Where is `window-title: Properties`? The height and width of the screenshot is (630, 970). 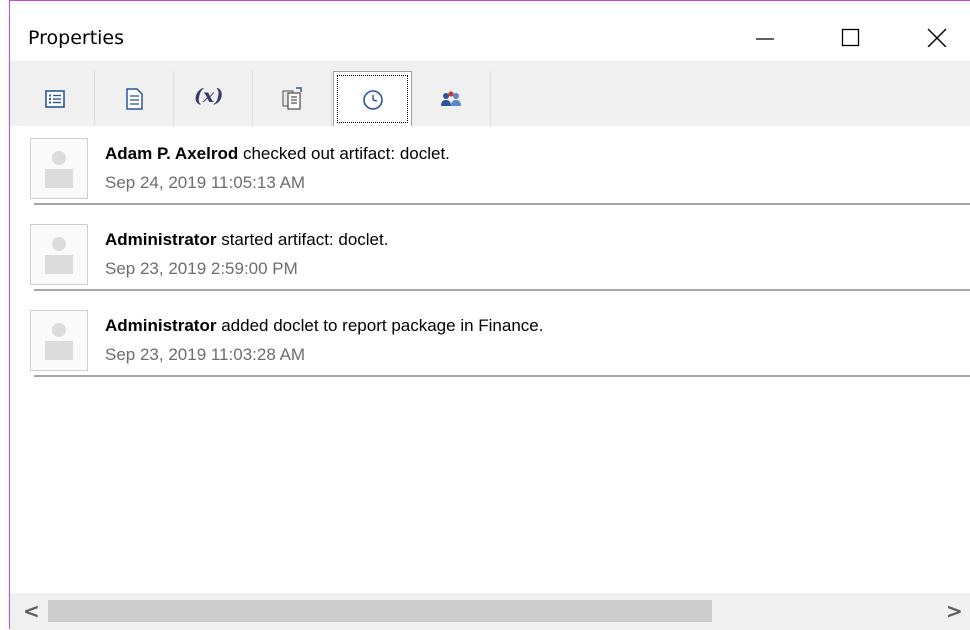 window-title: Properties is located at coordinates (76, 38).